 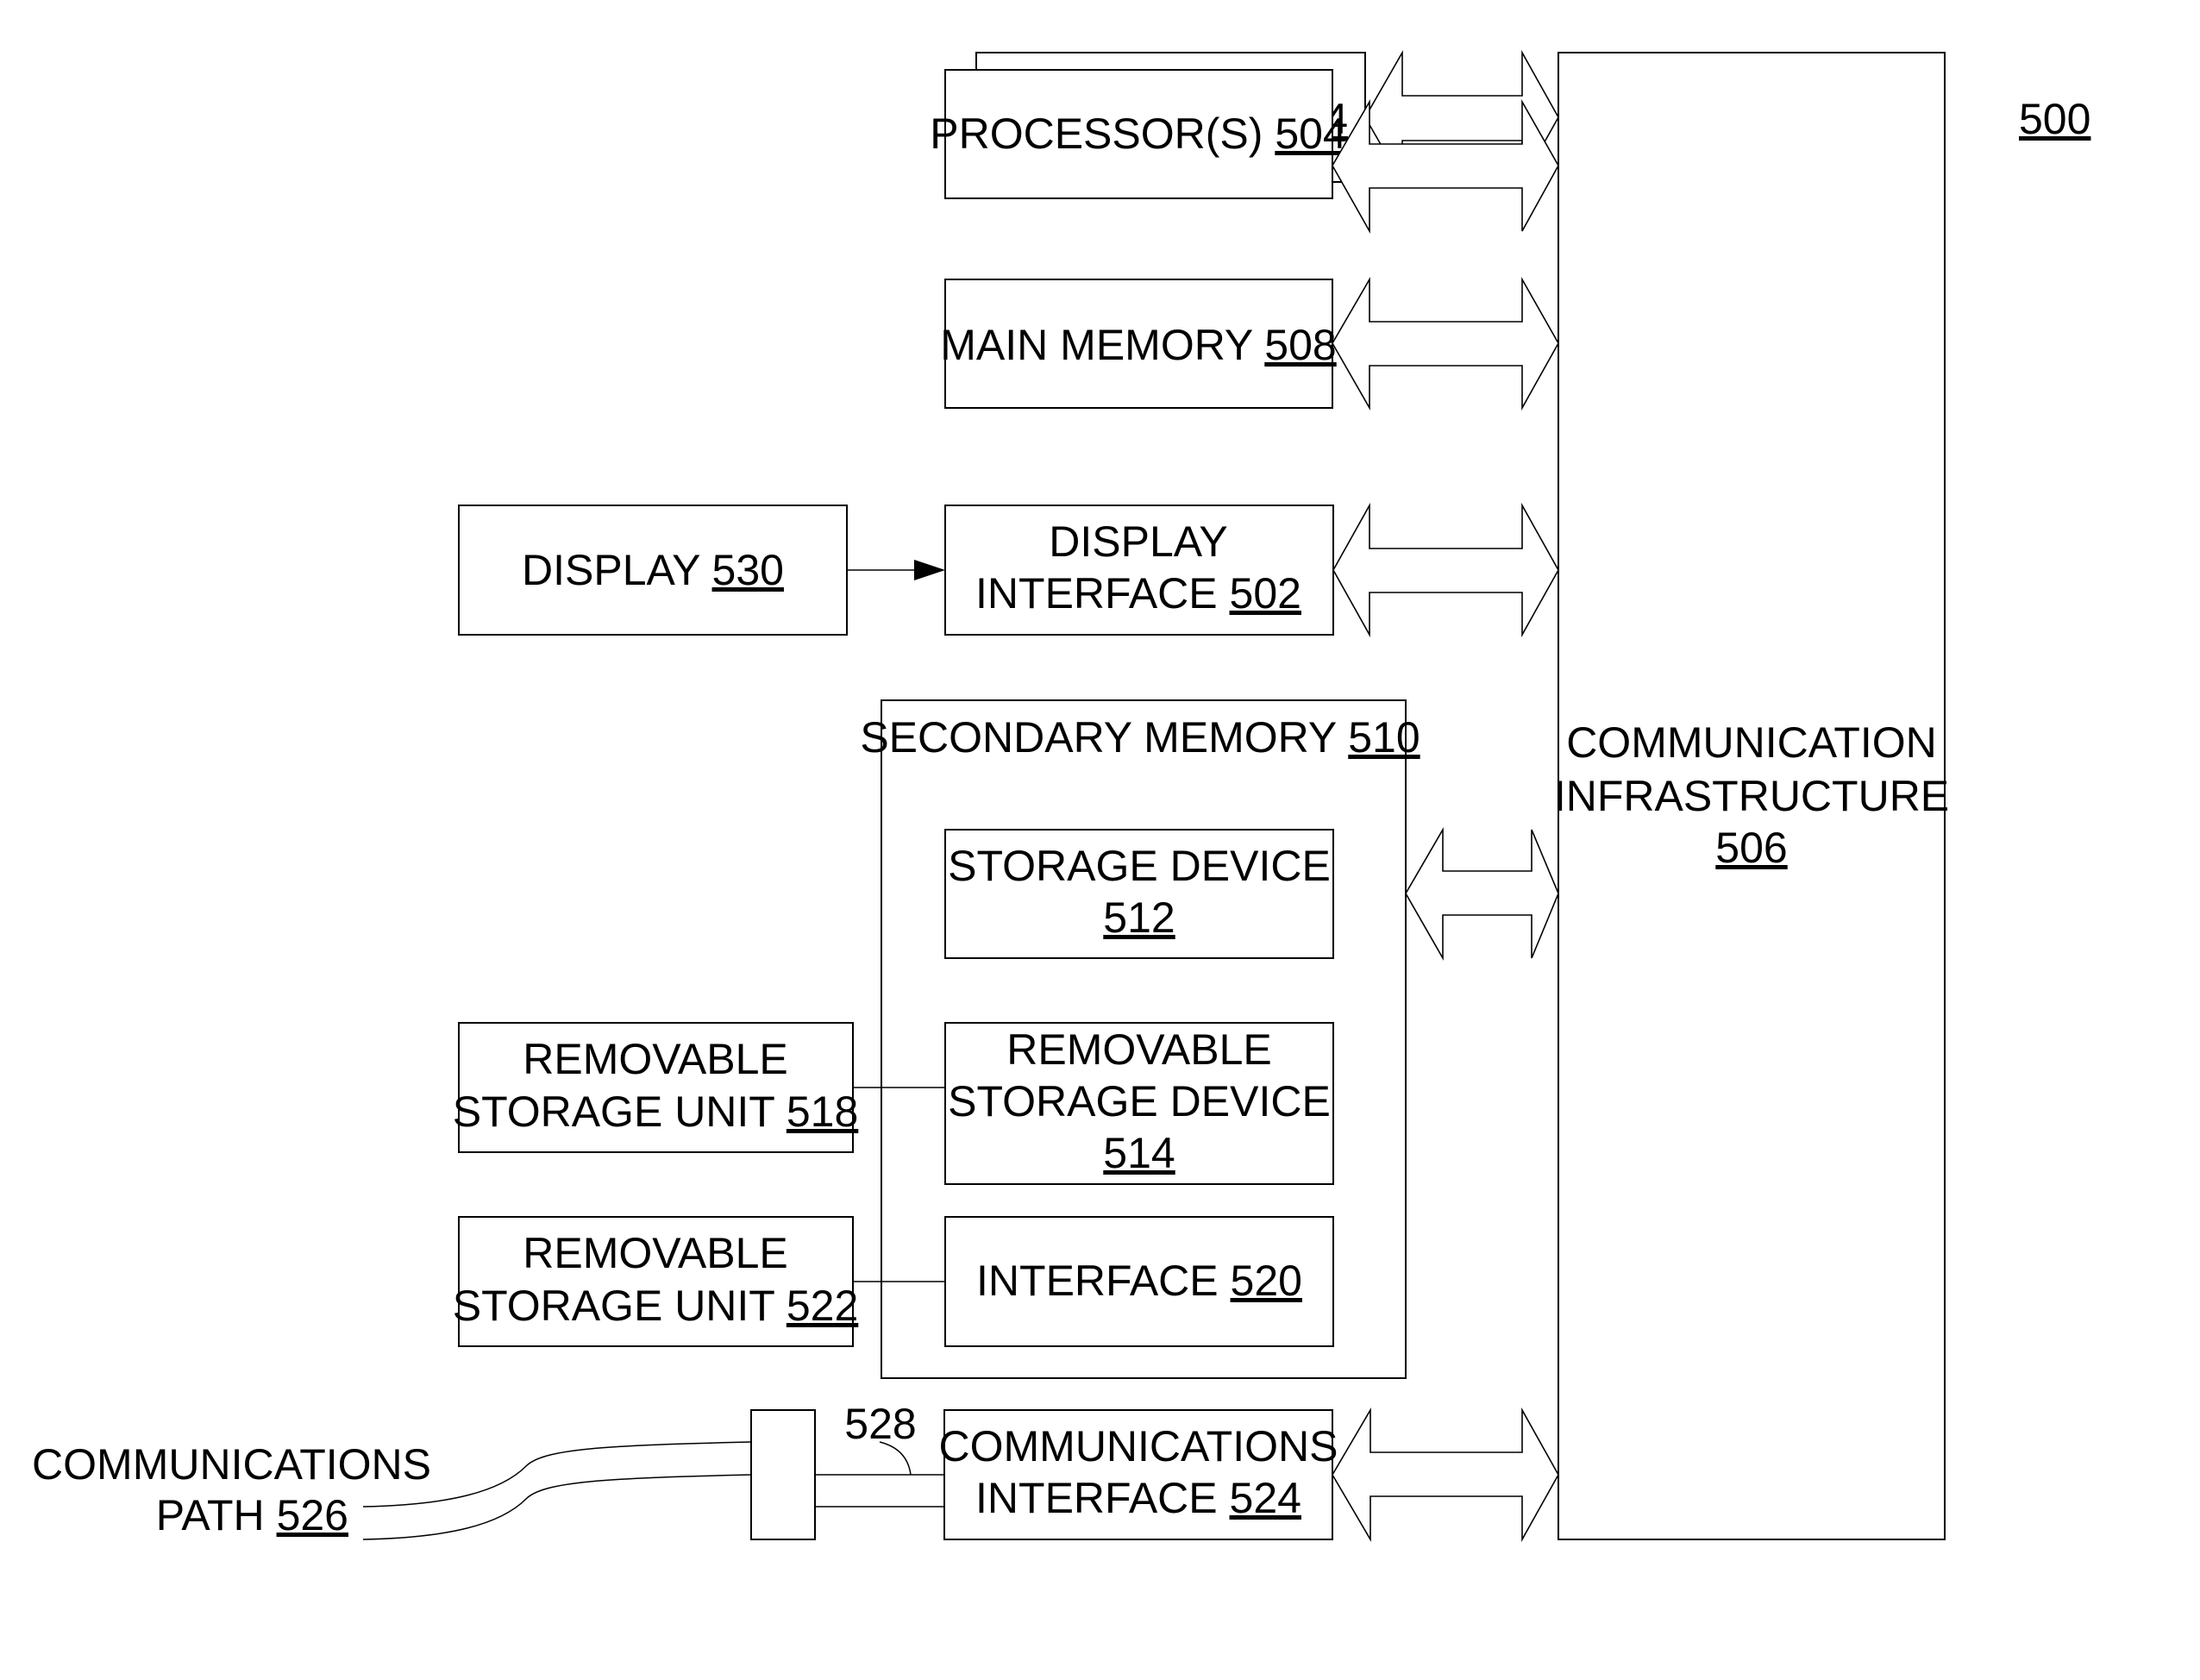 I want to click on communications-path-line2: PATH 526, so click(x=252, y=1515).